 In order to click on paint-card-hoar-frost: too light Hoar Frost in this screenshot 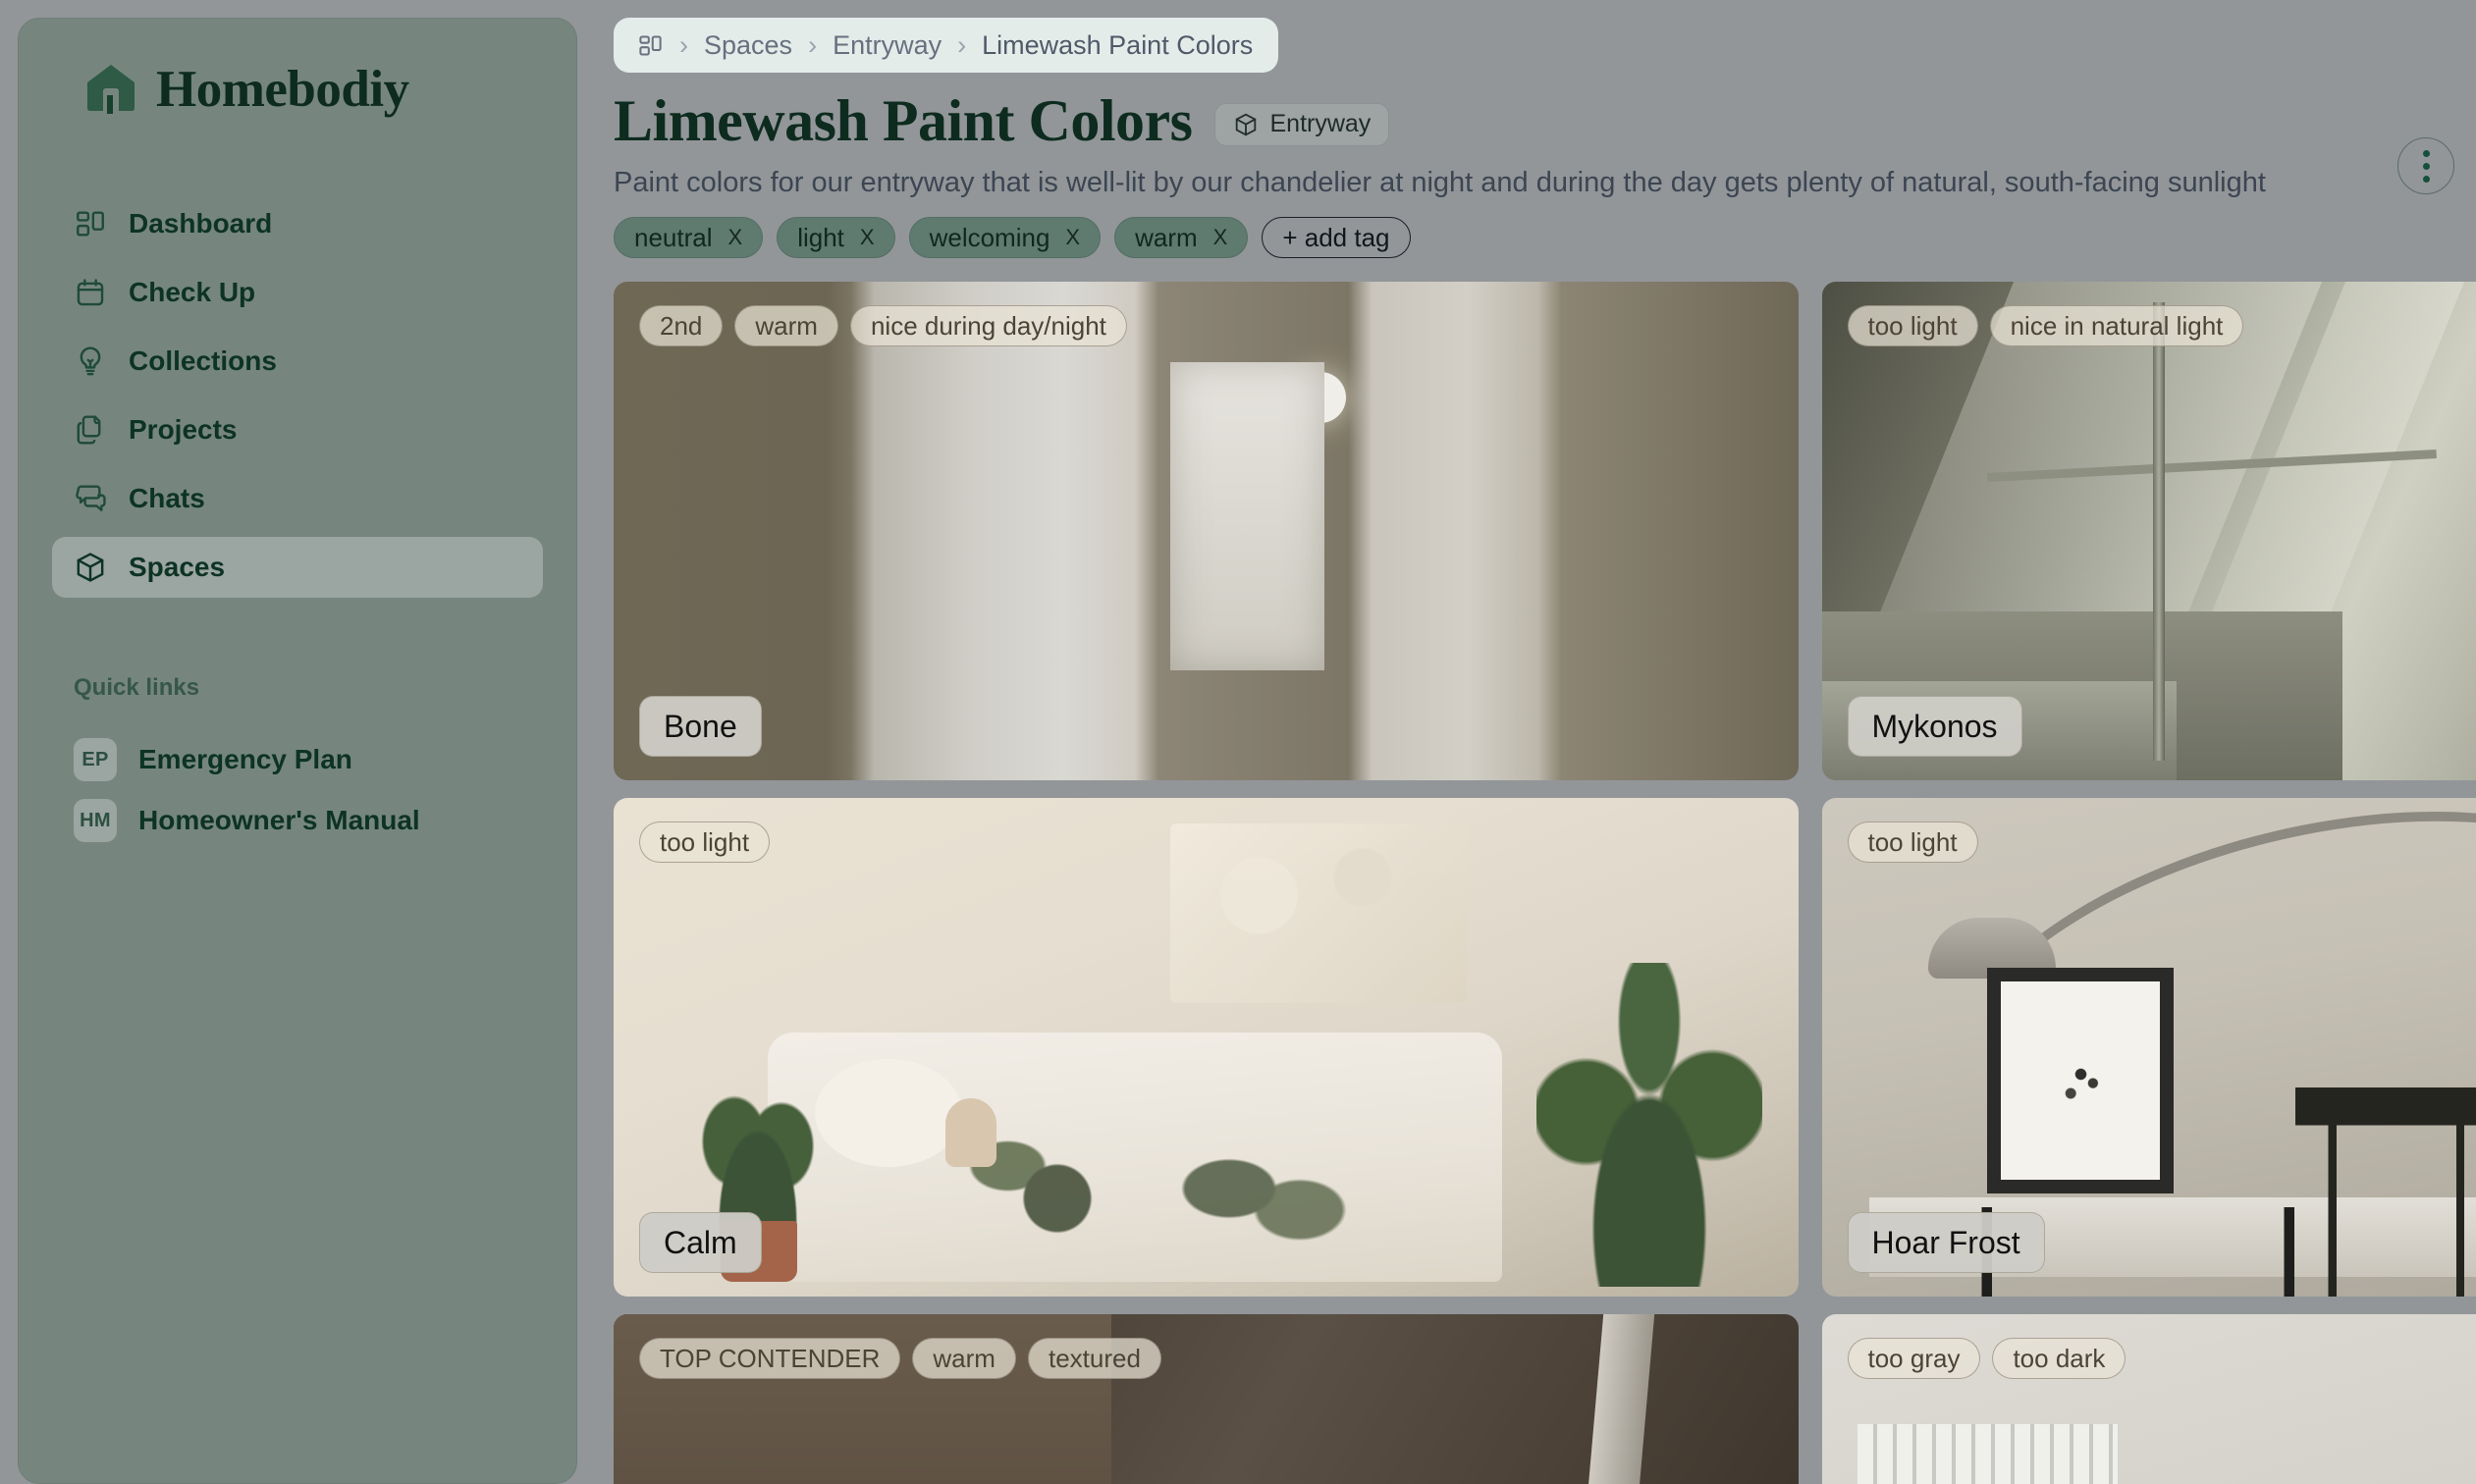, I will do `click(2148, 1048)`.